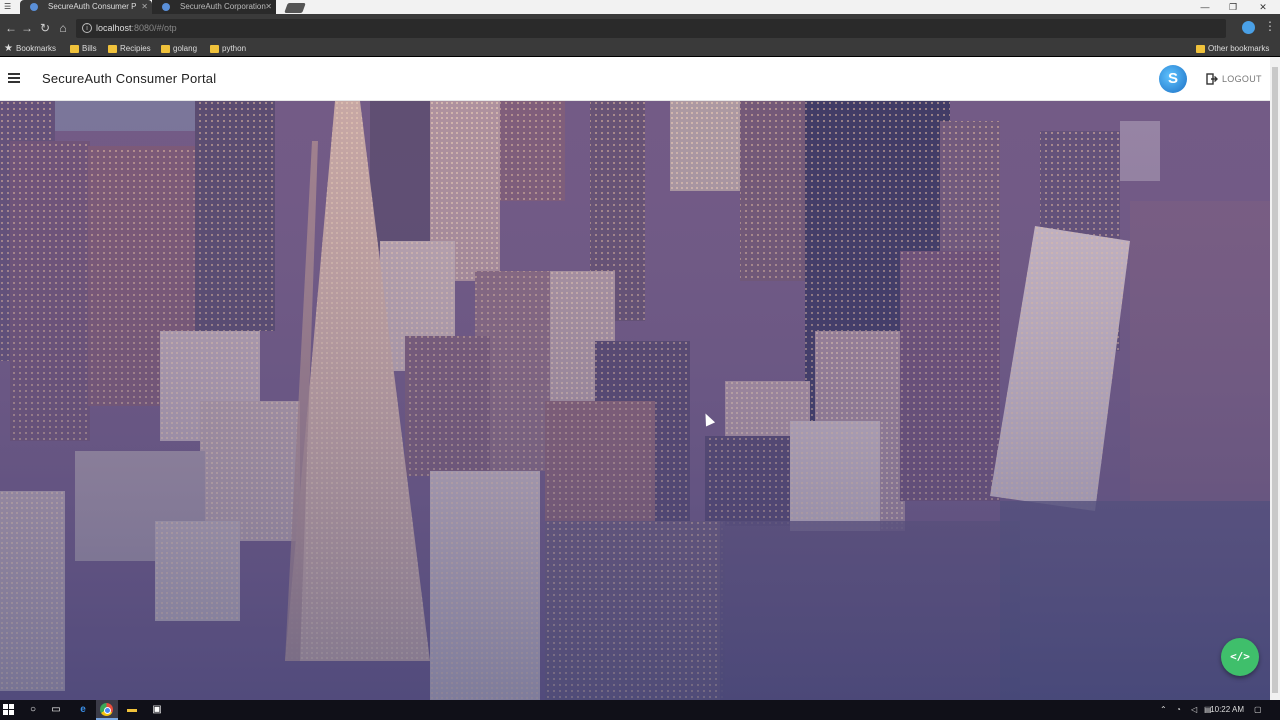 This screenshot has width=1280, height=720. I want to click on page-scrollbar, so click(1275, 378).